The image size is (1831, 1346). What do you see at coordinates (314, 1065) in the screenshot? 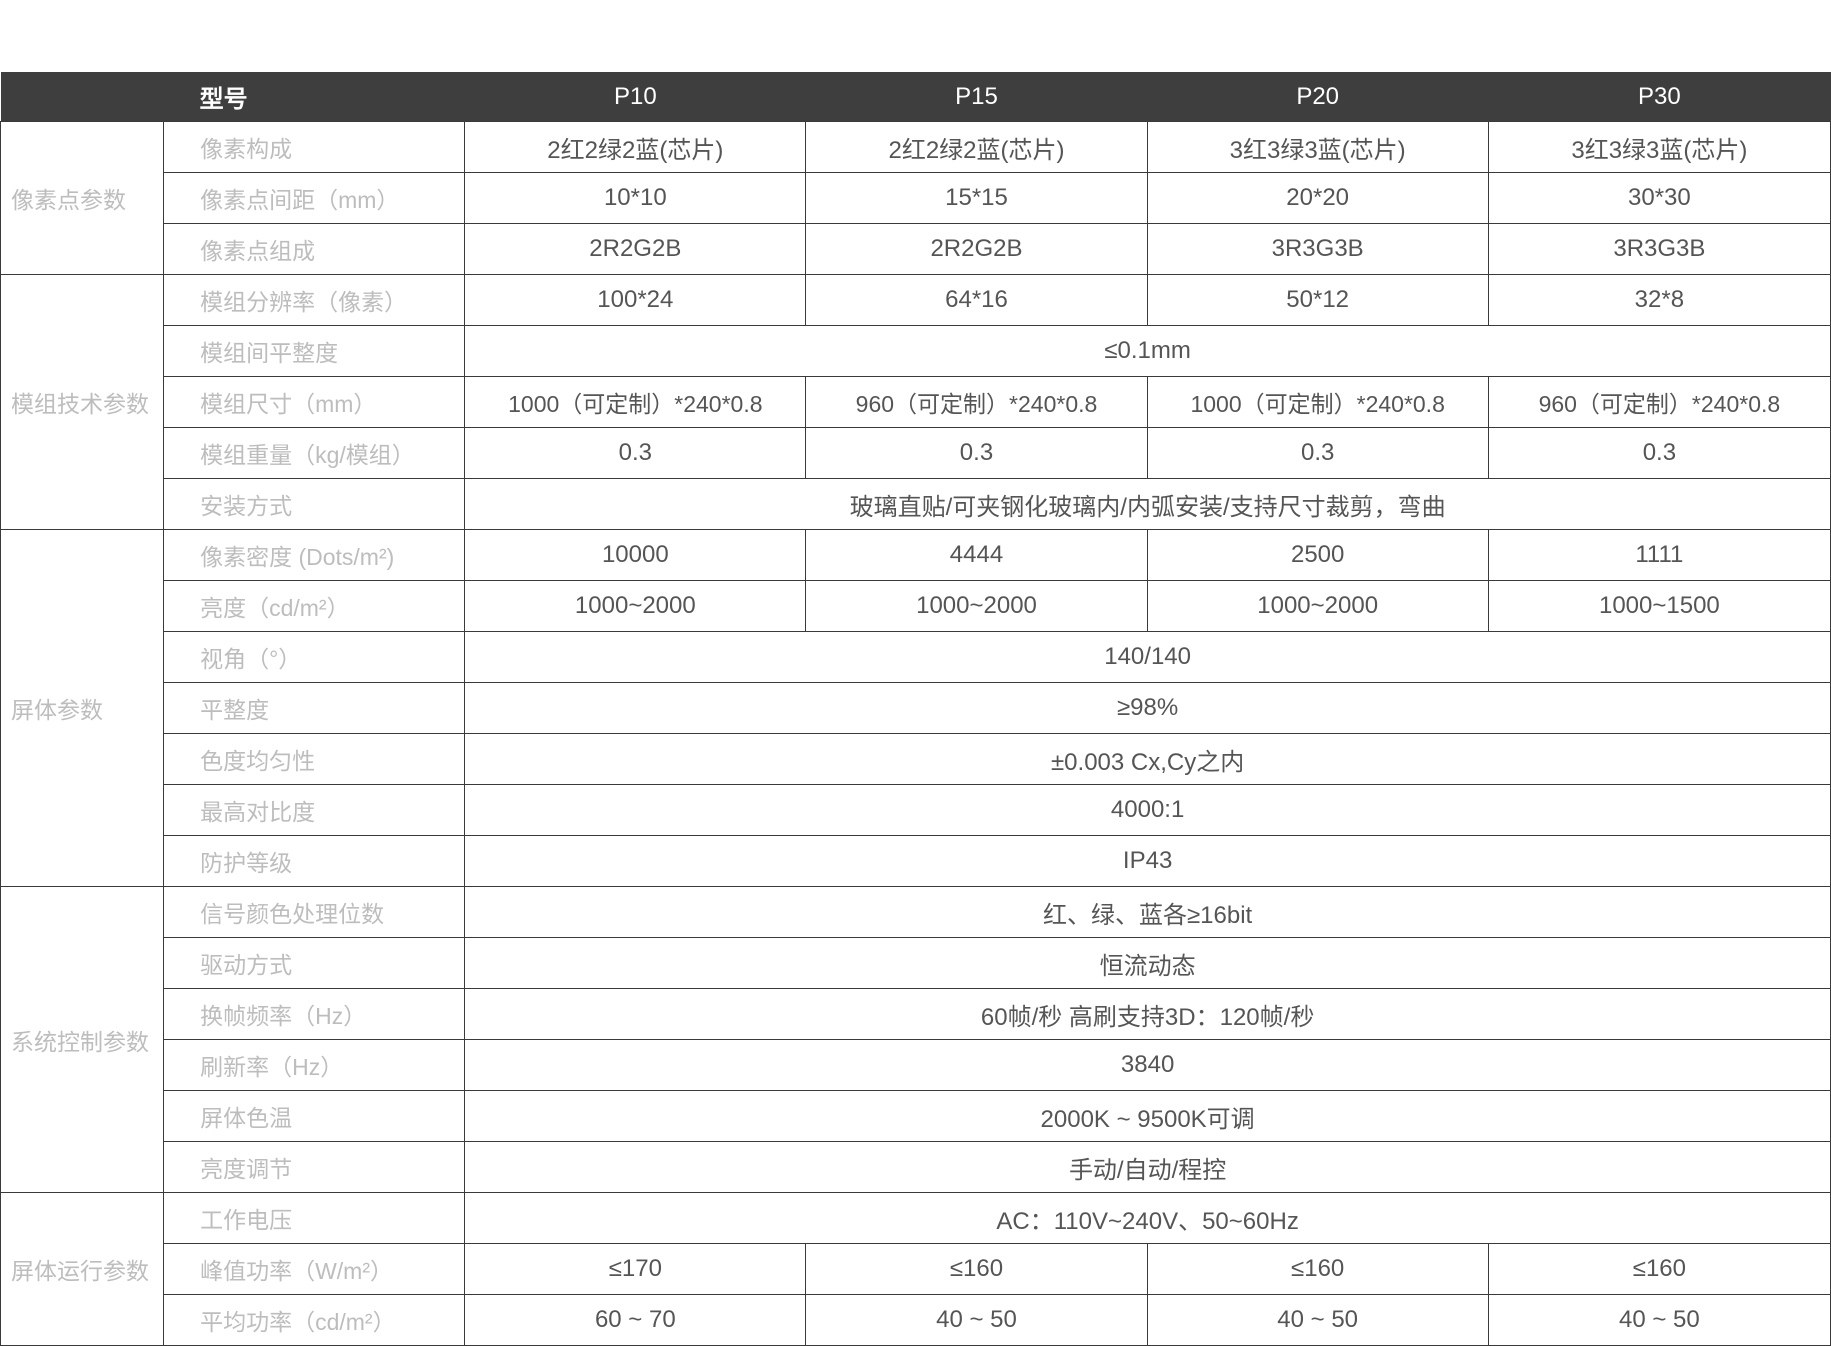
I see `param-label: 刷新率（Hz）` at bounding box center [314, 1065].